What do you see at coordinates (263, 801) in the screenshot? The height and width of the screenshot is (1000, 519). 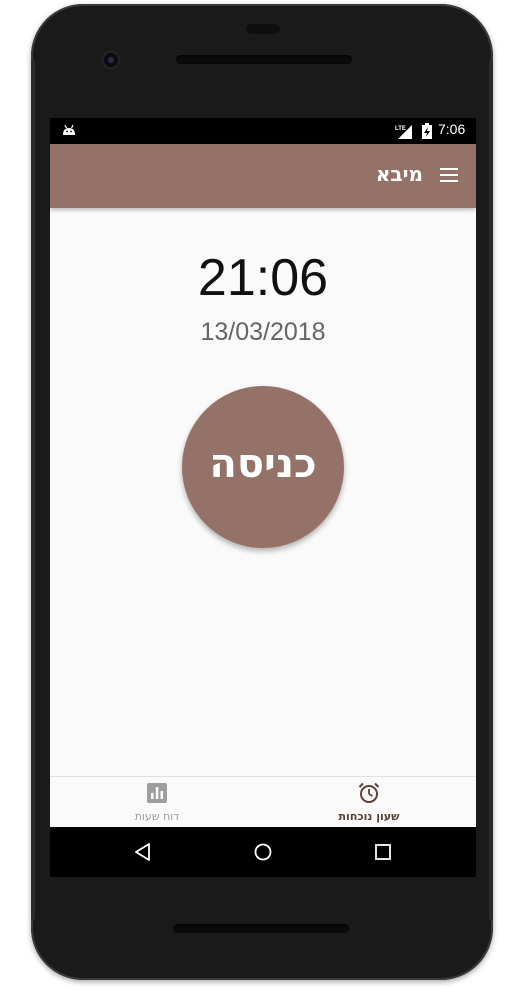 I see `bottom-navigation: דוח שעות שעון נוכחות` at bounding box center [263, 801].